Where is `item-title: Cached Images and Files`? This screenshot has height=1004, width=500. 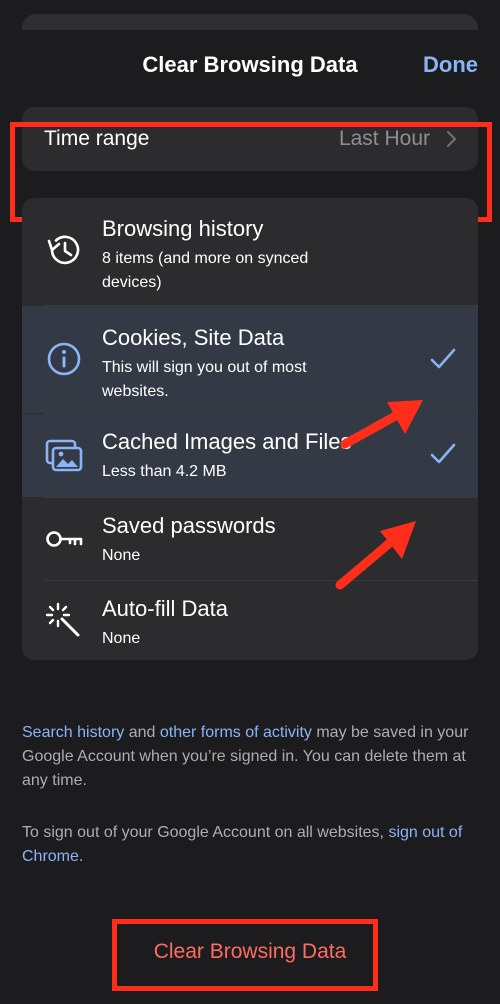 item-title: Cached Images and Files is located at coordinates (227, 441).